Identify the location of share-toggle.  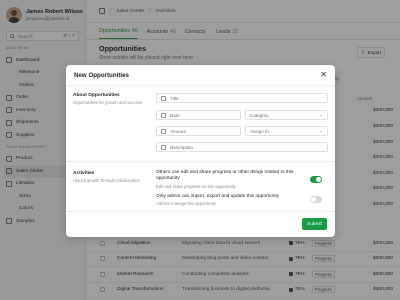
(316, 179).